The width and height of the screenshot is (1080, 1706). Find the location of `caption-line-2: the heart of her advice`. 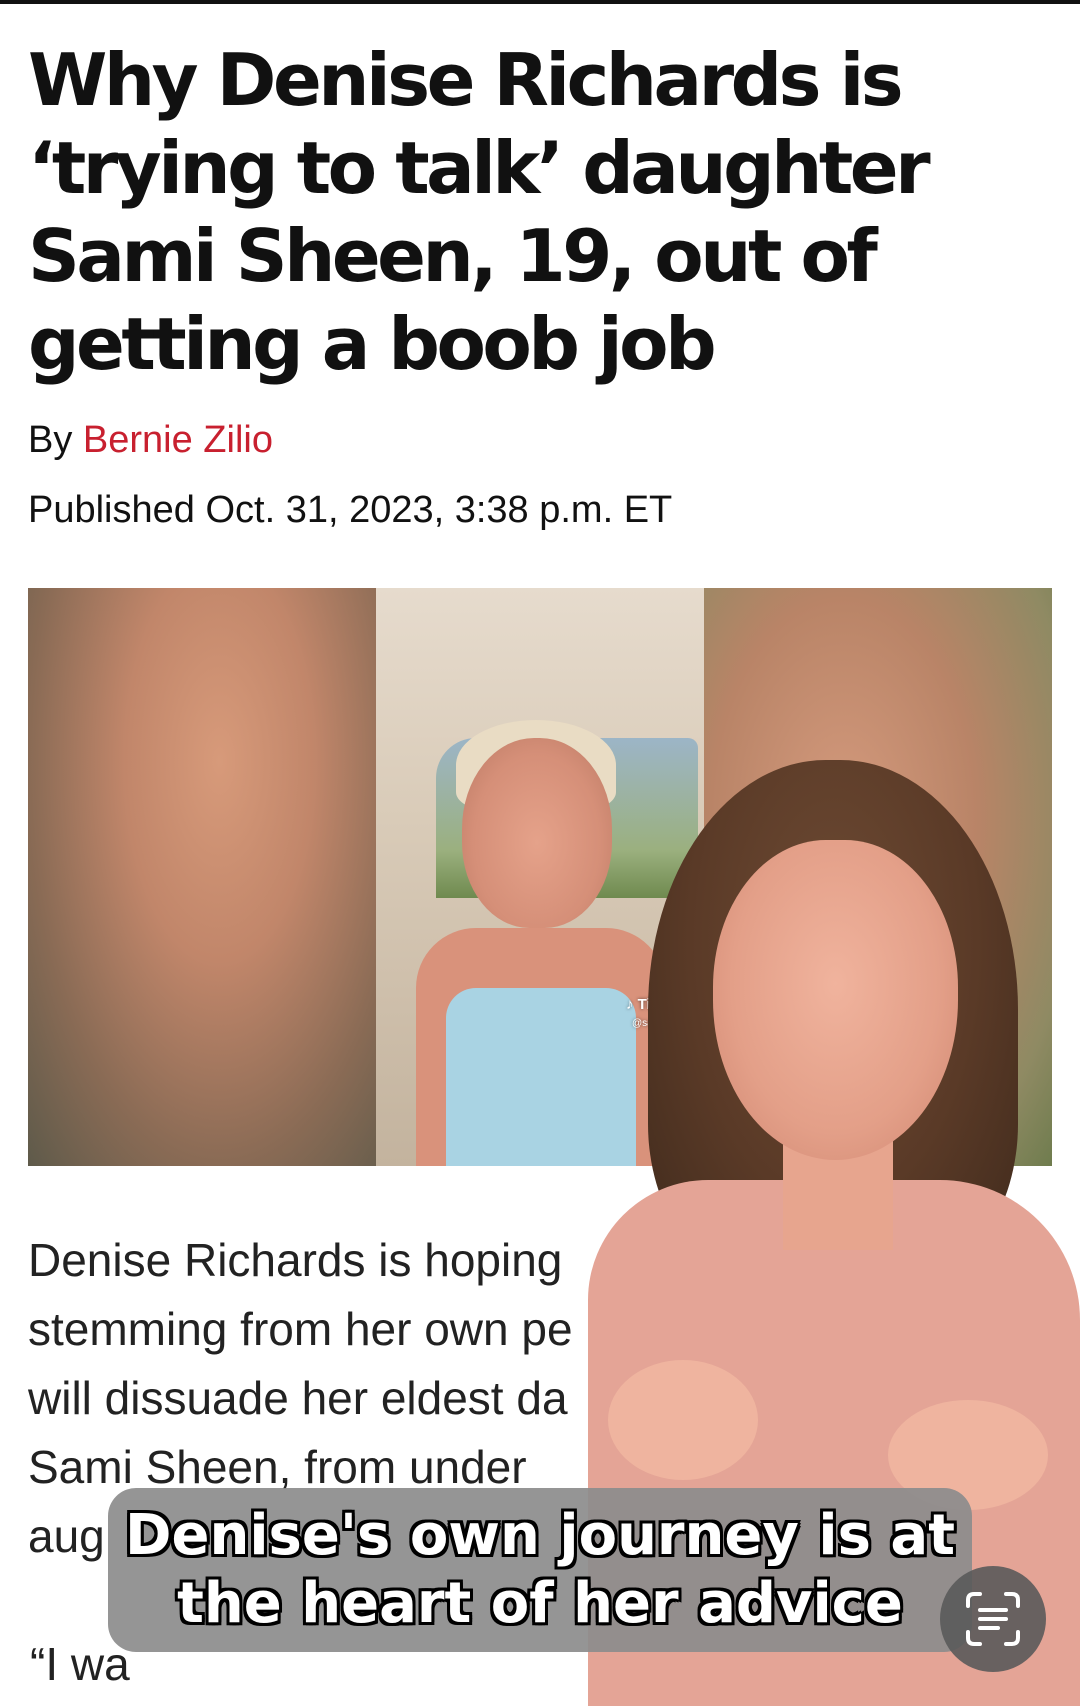

caption-line-2: the heart of her advice is located at coordinates (540, 1603).